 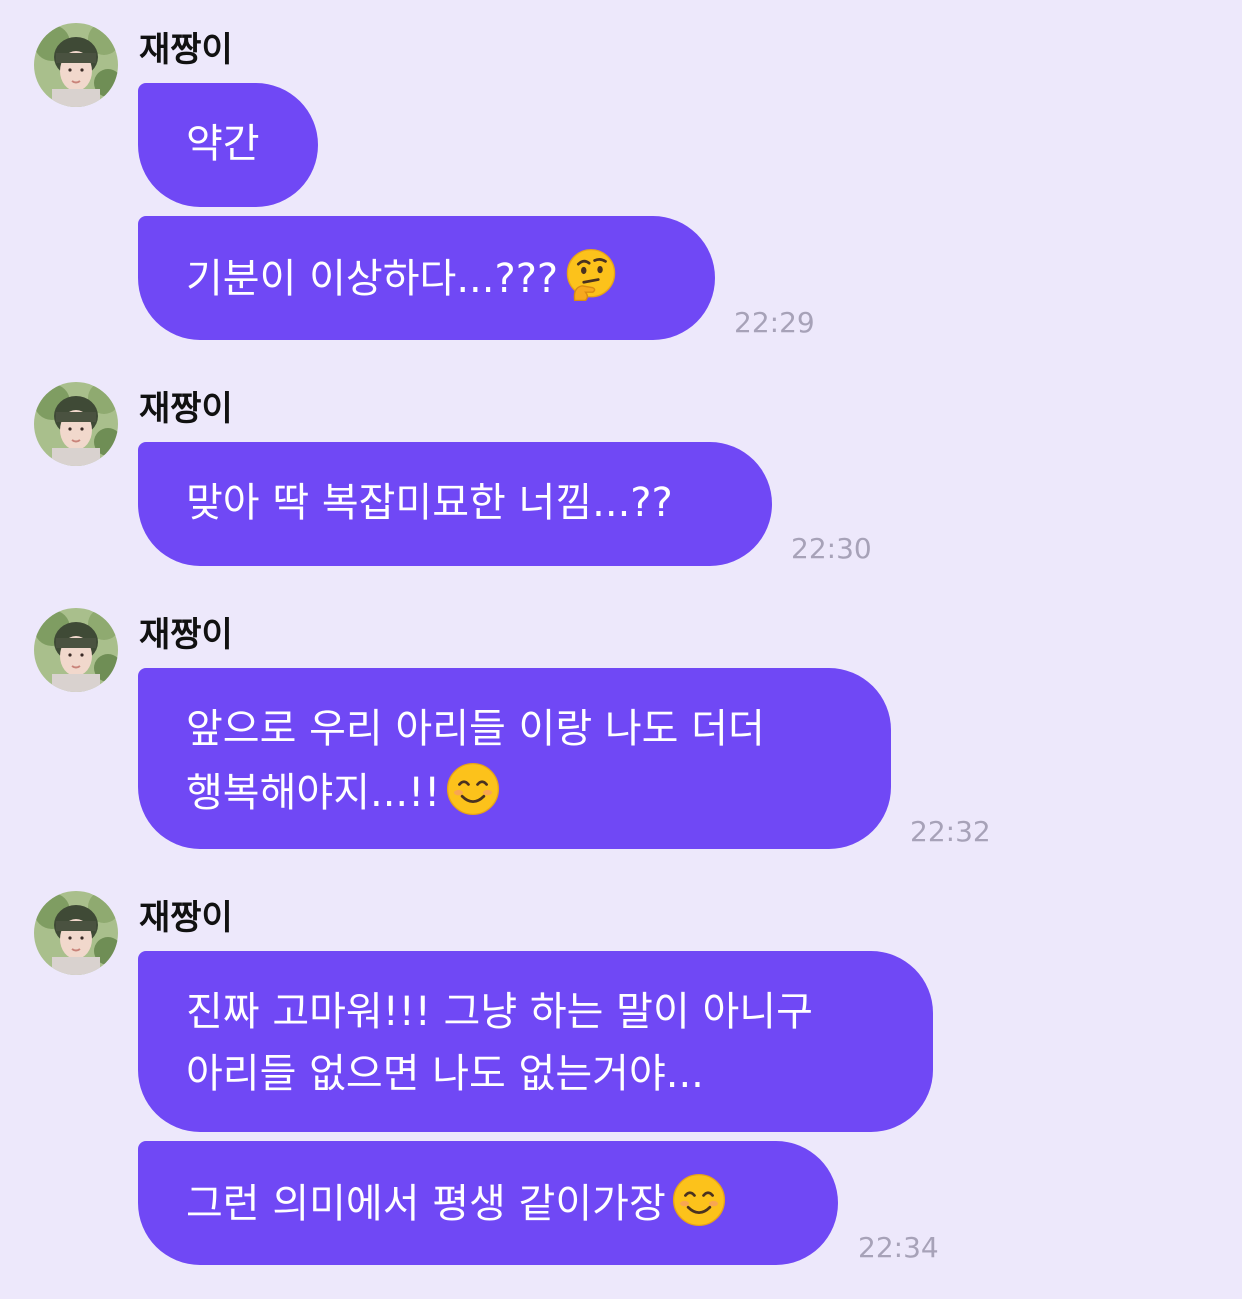 I want to click on message-text: 행복해야지...!!, so click(x=514, y=792).